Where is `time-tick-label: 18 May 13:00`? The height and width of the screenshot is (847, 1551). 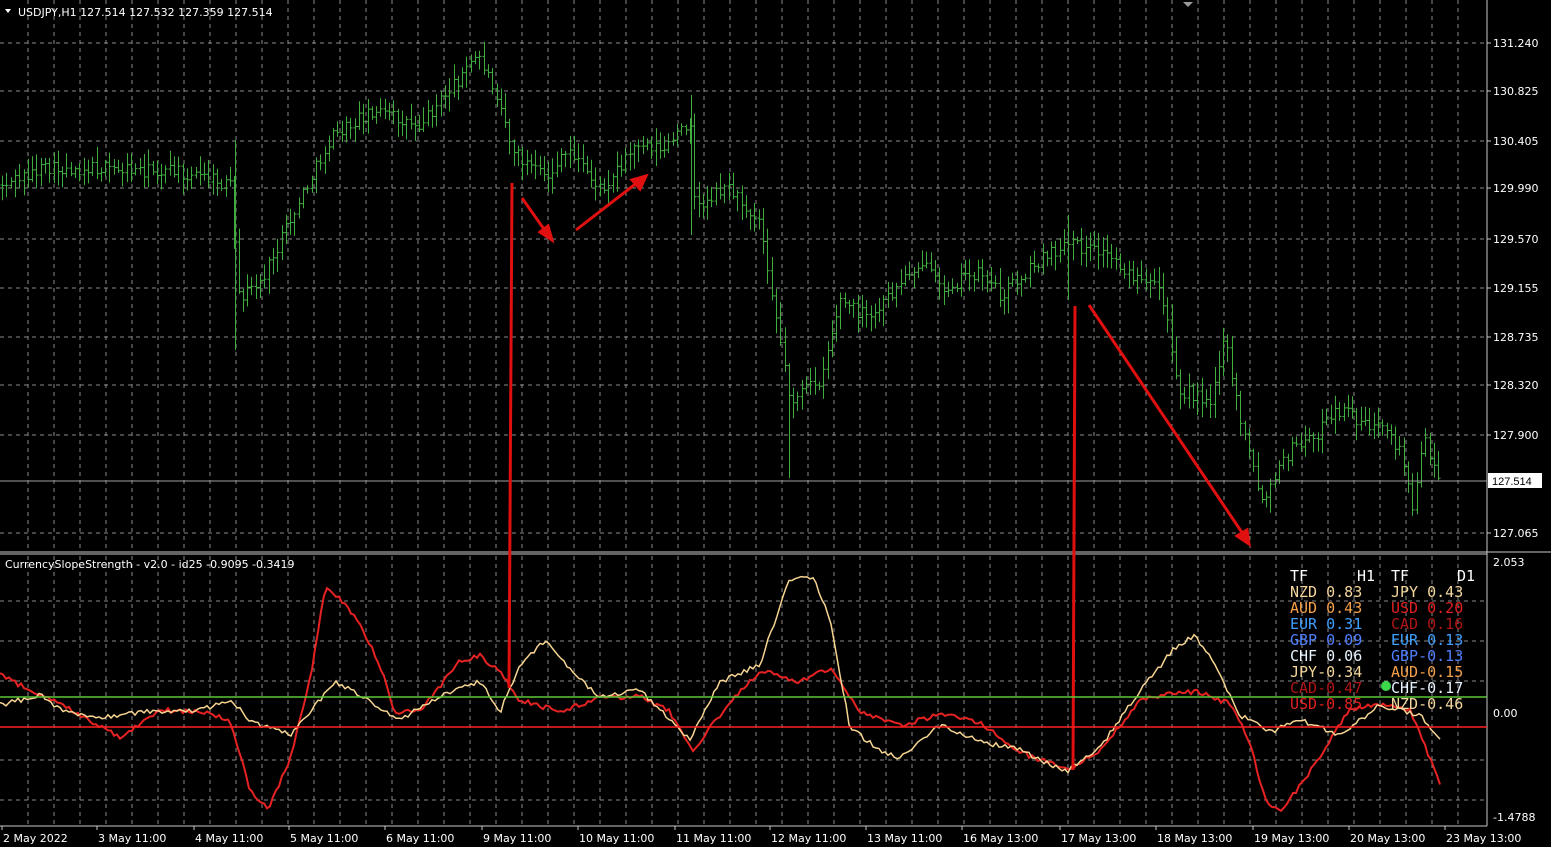
time-tick-label: 18 May 13:00 is located at coordinates (1194, 838).